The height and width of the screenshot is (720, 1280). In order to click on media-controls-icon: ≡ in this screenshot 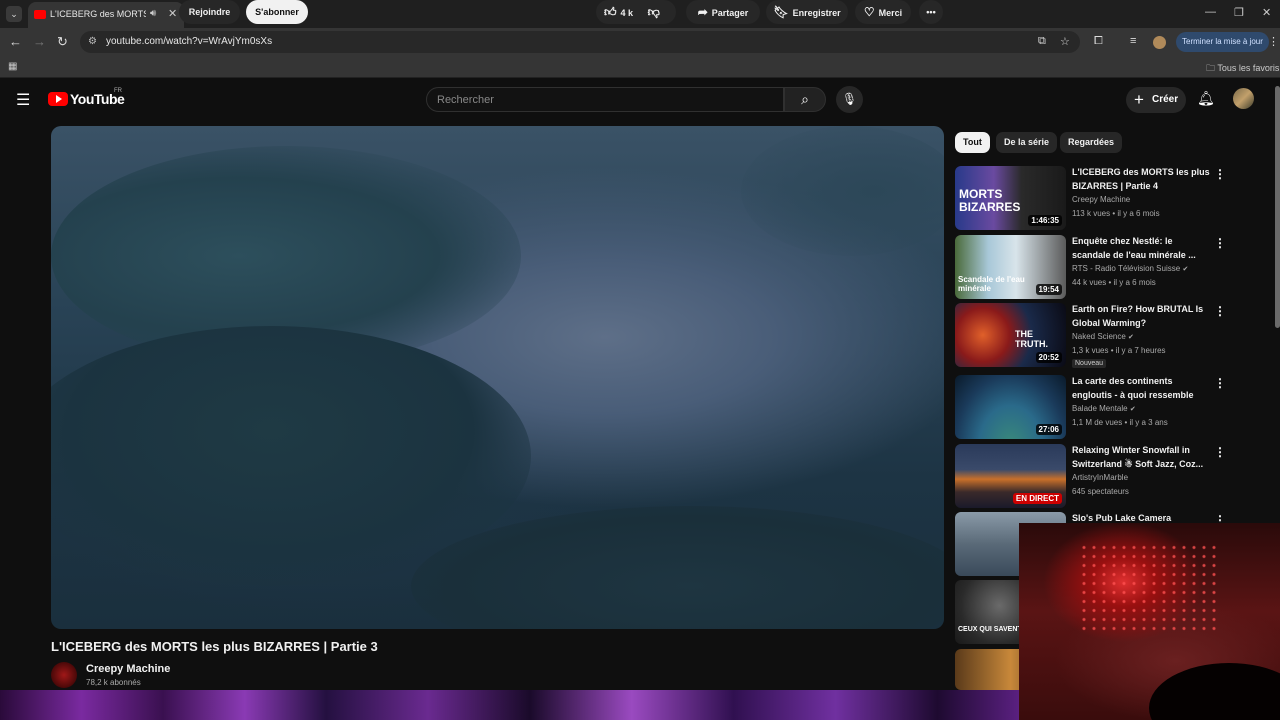, I will do `click(1133, 41)`.